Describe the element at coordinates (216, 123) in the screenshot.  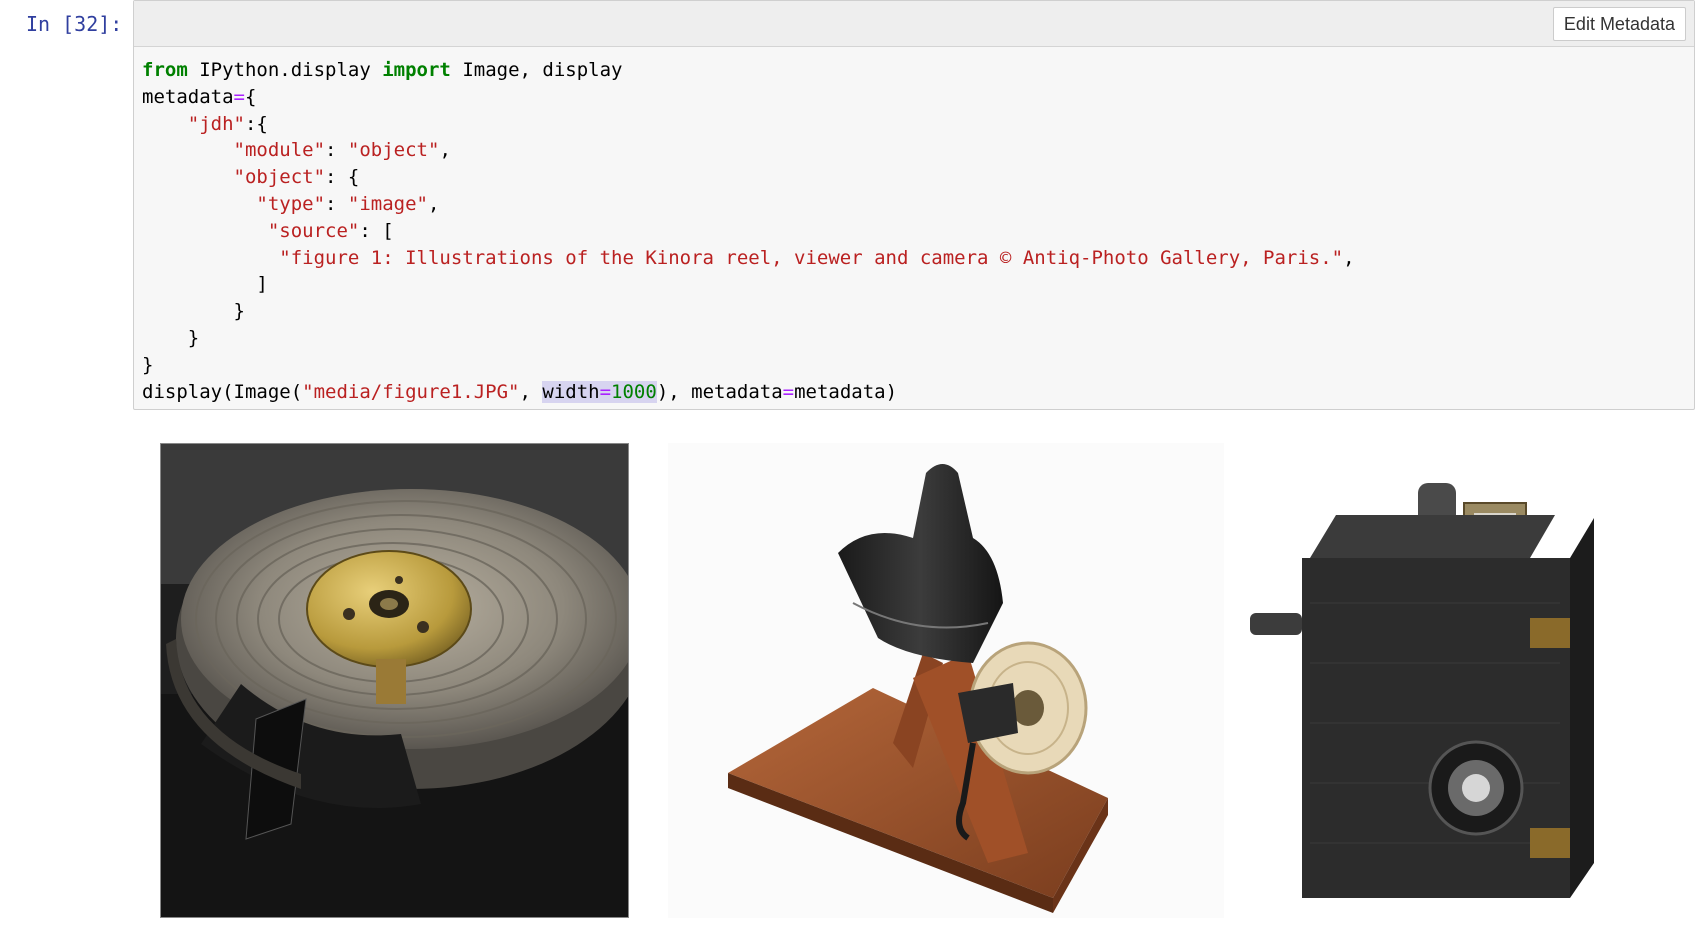
I see `string-literal: "jdh"` at that location.